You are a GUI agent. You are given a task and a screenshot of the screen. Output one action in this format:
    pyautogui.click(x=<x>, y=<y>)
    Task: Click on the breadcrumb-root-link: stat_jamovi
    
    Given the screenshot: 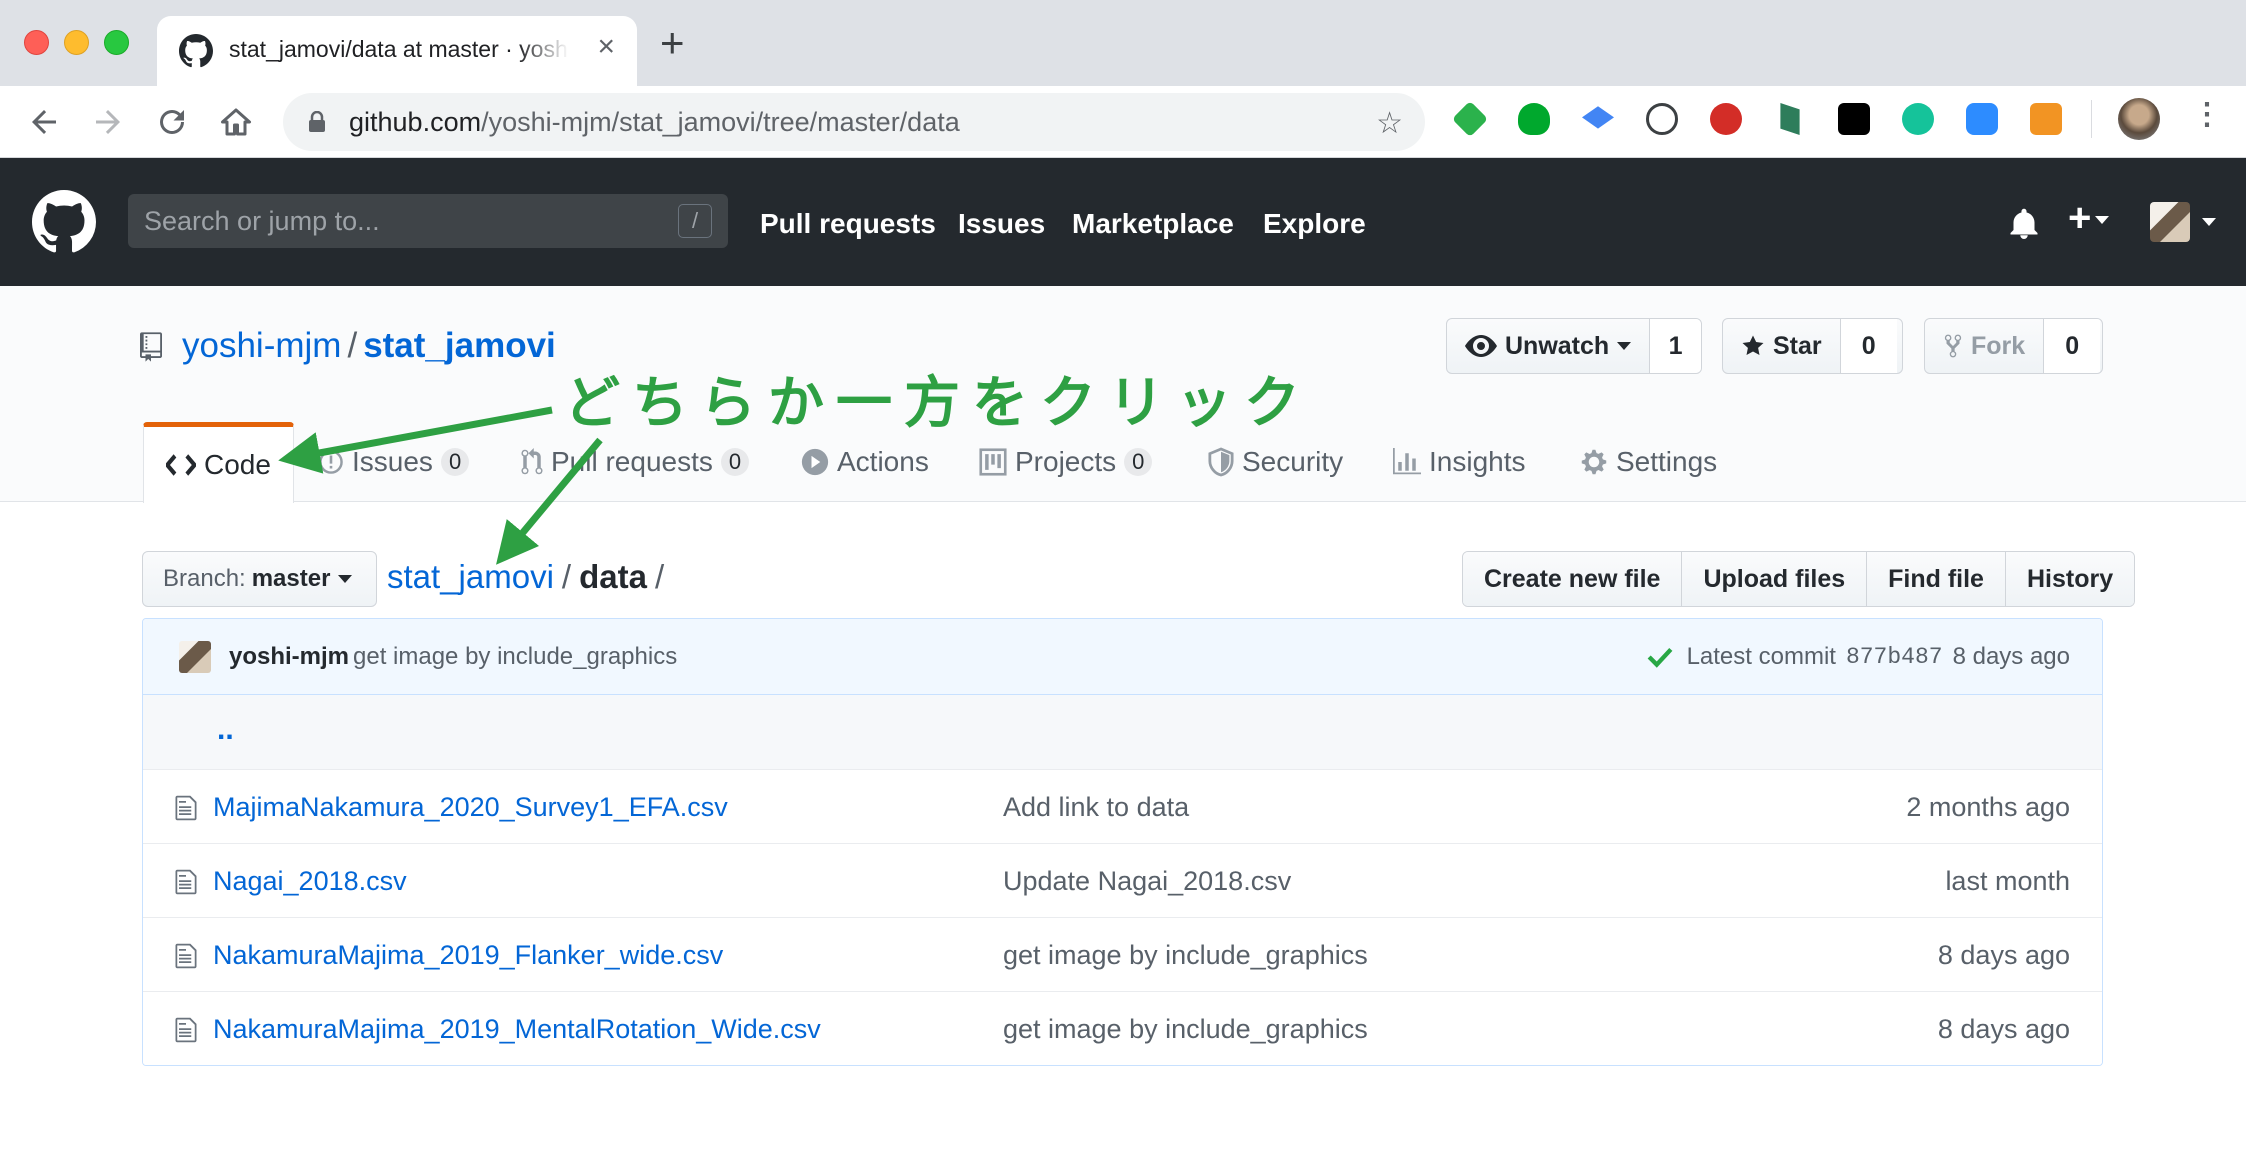 What is the action you would take?
    pyautogui.click(x=470, y=576)
    